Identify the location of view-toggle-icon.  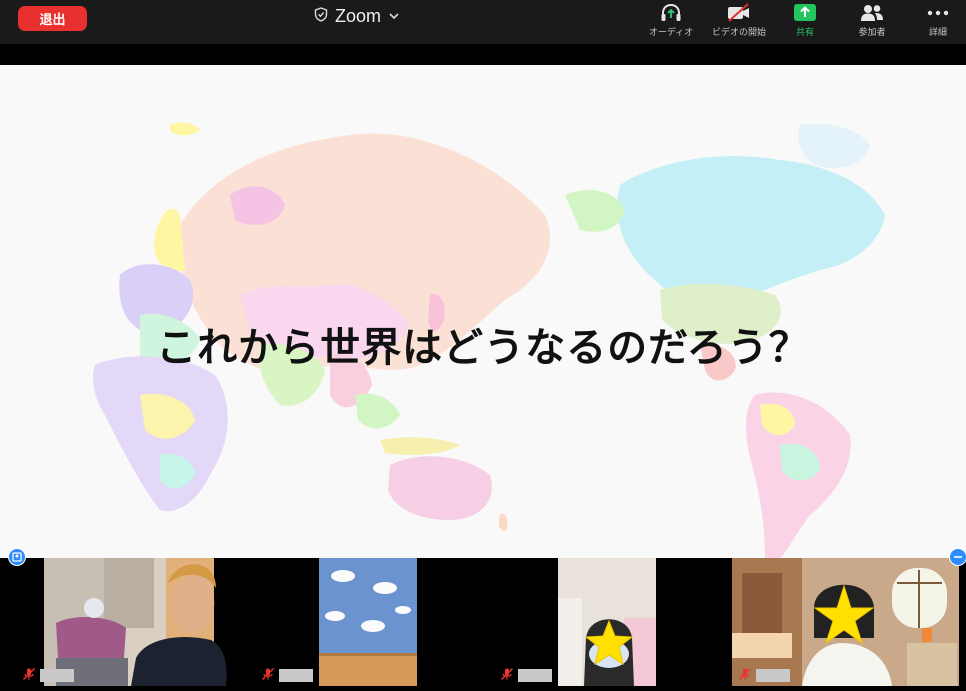
(17, 557).